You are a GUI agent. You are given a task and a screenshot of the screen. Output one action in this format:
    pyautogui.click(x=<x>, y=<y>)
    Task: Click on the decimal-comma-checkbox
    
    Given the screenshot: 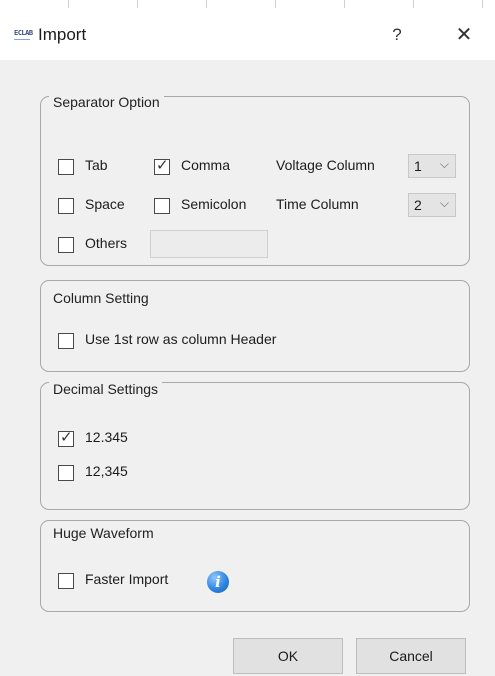 What is the action you would take?
    pyautogui.click(x=66, y=473)
    